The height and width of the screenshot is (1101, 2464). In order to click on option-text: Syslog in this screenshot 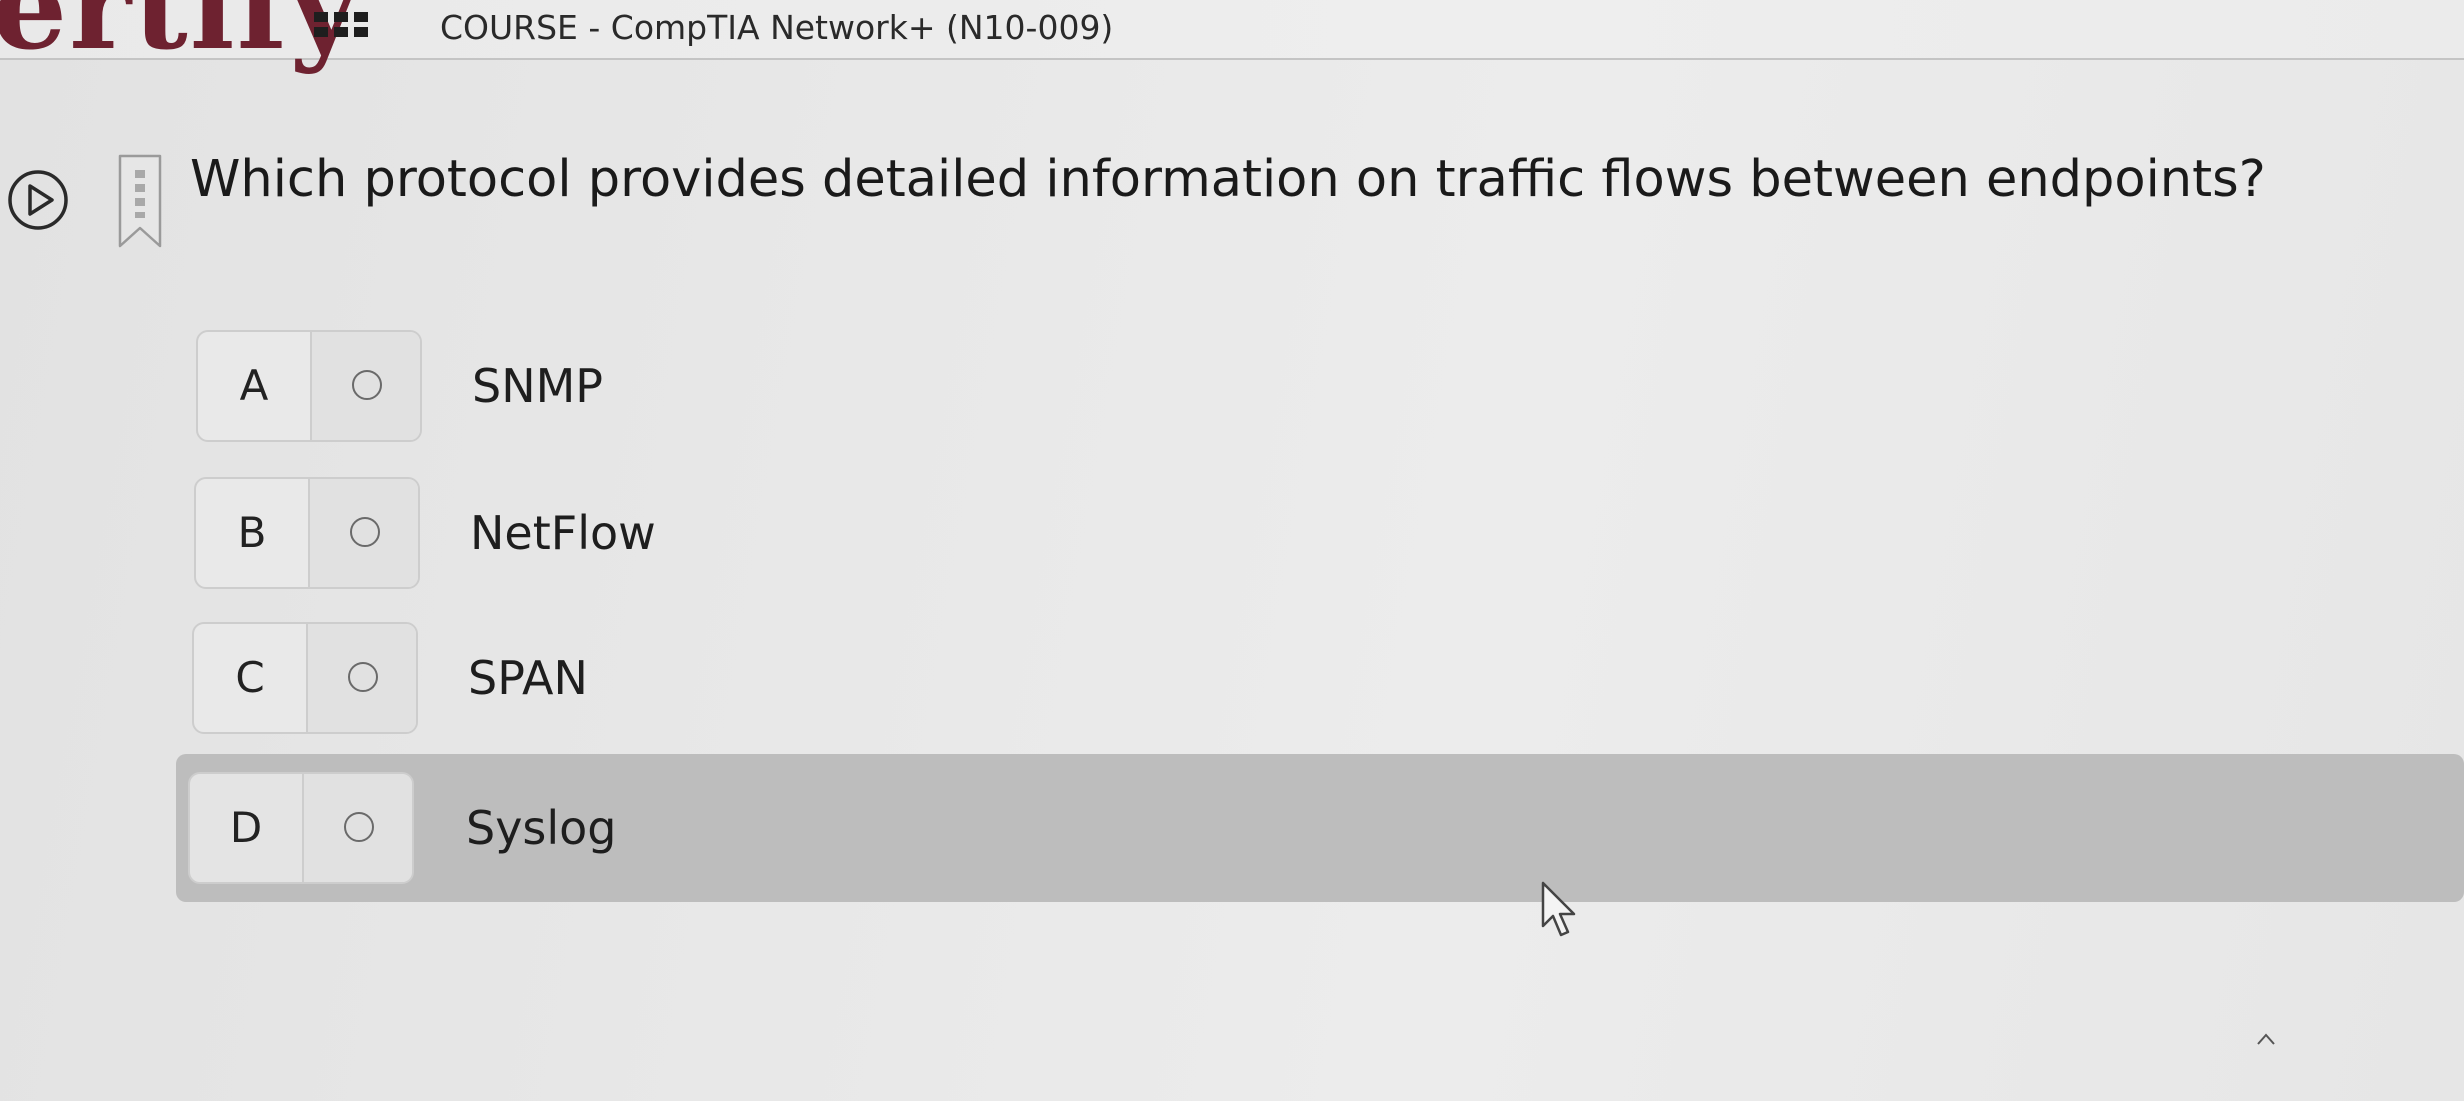, I will do `click(541, 828)`.